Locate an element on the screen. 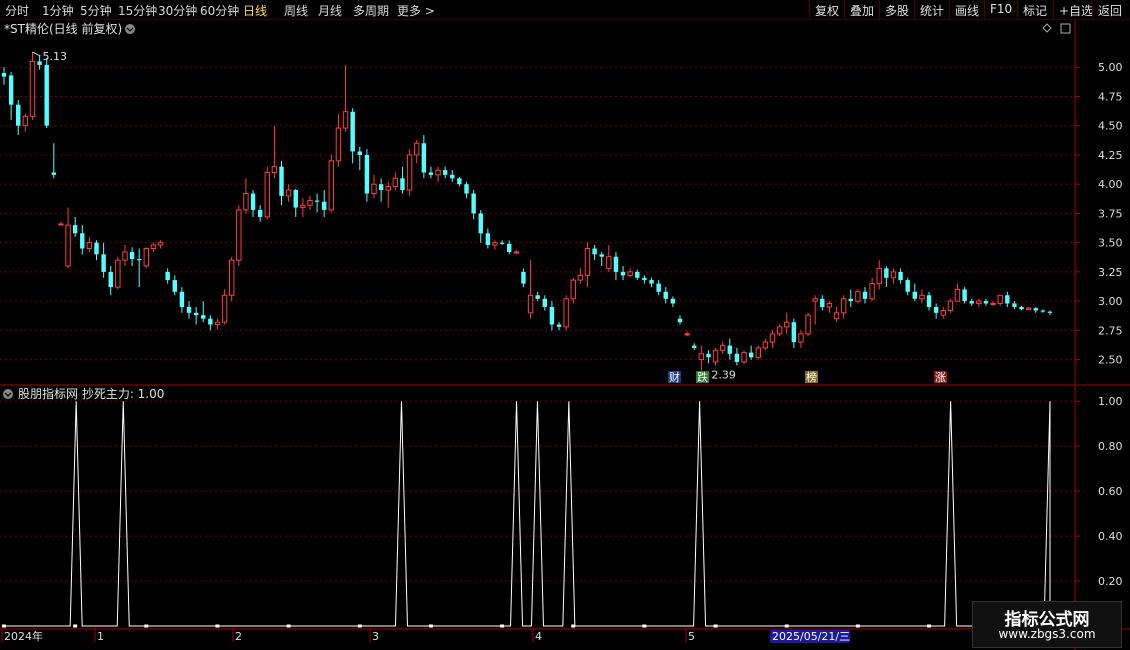 This screenshot has height=650, width=1130. toolbar-action-4: 画线 is located at coordinates (966, 9).